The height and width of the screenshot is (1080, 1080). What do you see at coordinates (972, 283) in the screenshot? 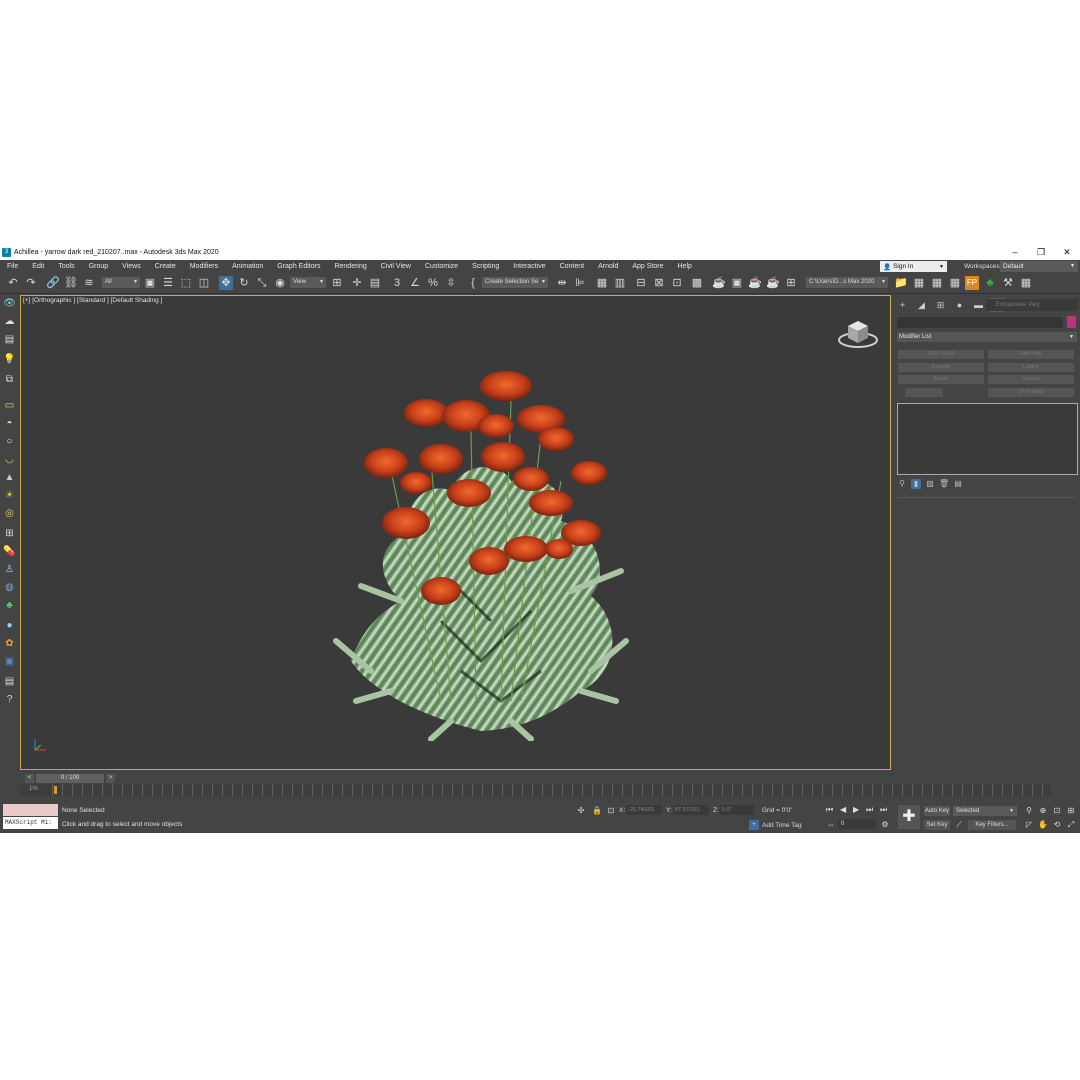
I see `forest-pack-icon: FP` at bounding box center [972, 283].